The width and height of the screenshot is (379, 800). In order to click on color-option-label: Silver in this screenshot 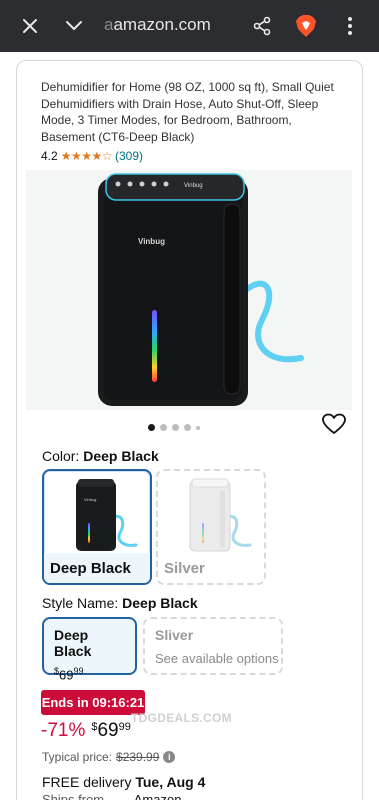, I will do `click(184, 568)`.